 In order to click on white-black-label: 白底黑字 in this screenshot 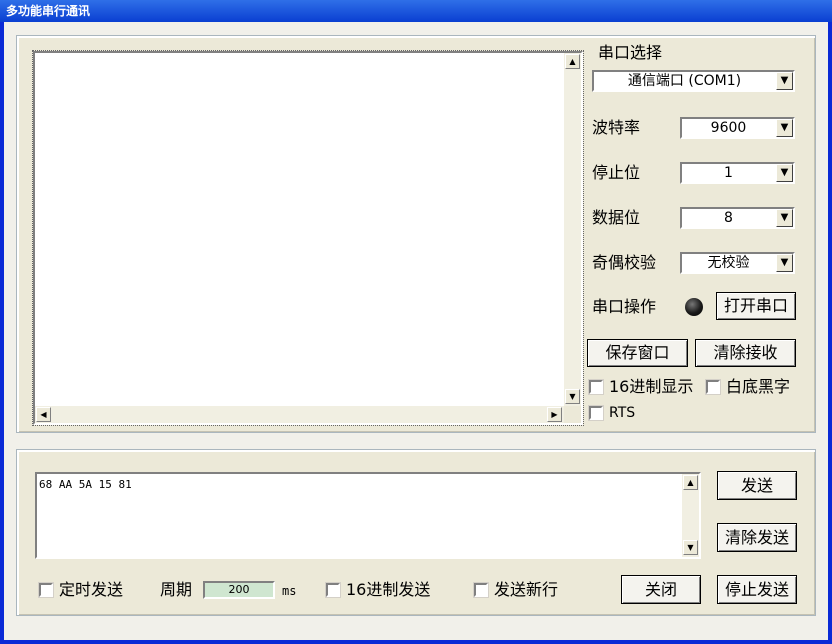, I will do `click(758, 386)`.